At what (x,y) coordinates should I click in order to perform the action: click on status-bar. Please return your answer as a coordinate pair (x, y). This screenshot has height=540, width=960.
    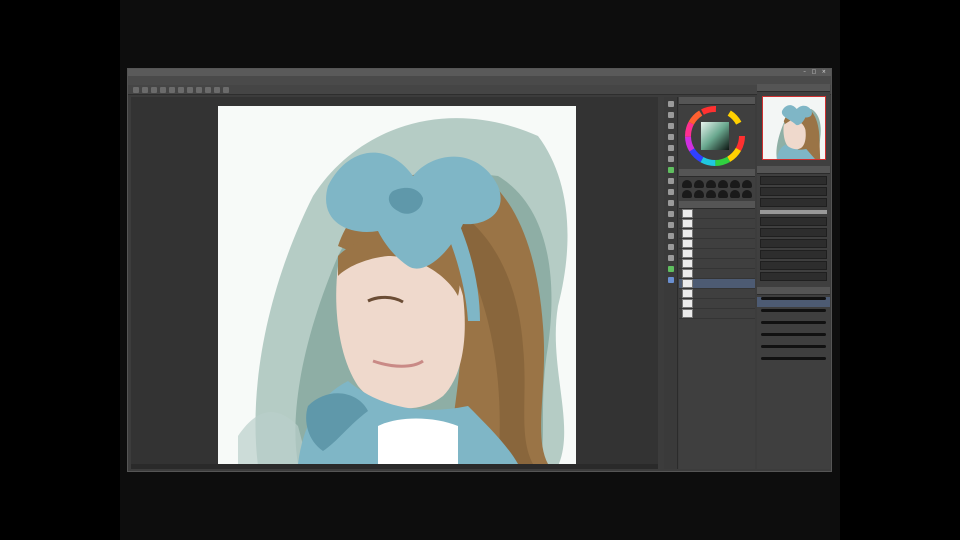
    Looking at the image, I should click on (394, 466).